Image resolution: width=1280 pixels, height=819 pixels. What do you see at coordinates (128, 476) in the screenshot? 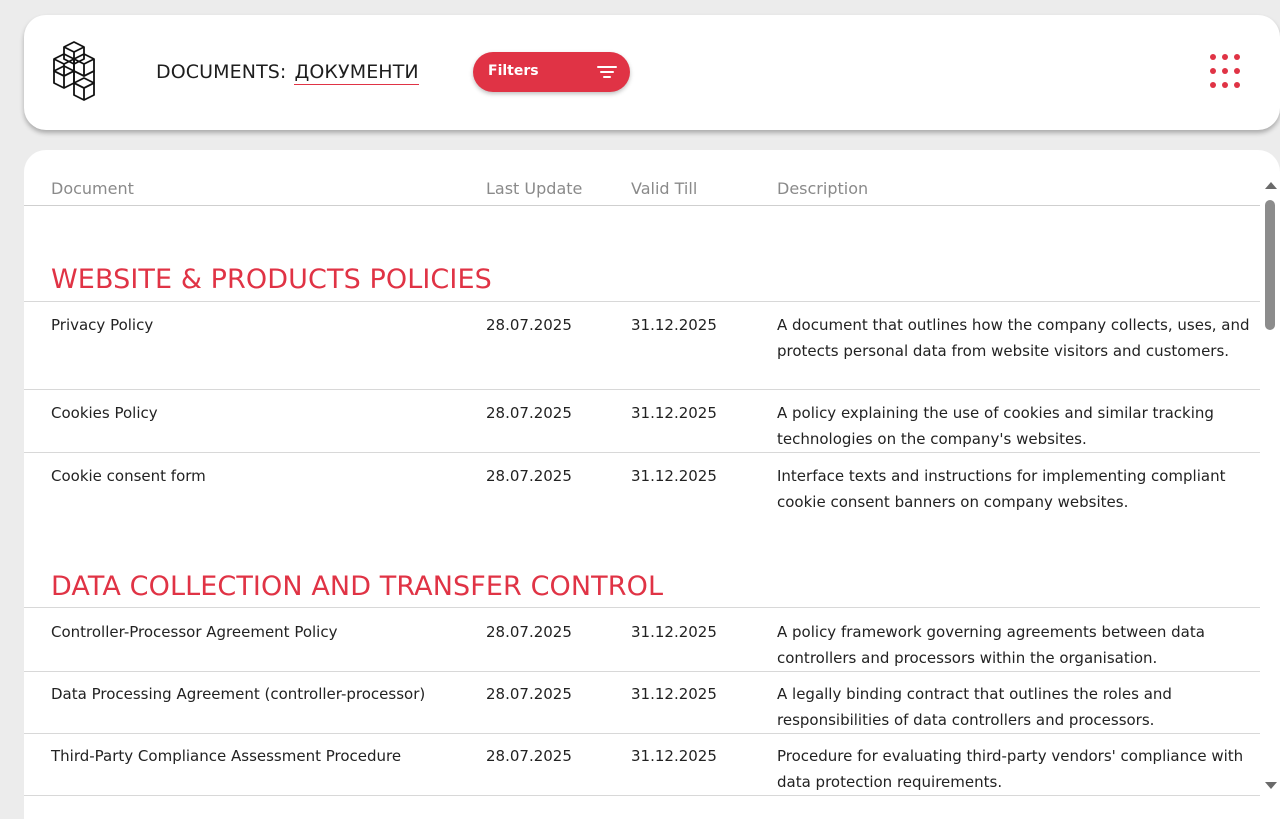
I see `document-link: Cookie consent form` at bounding box center [128, 476].